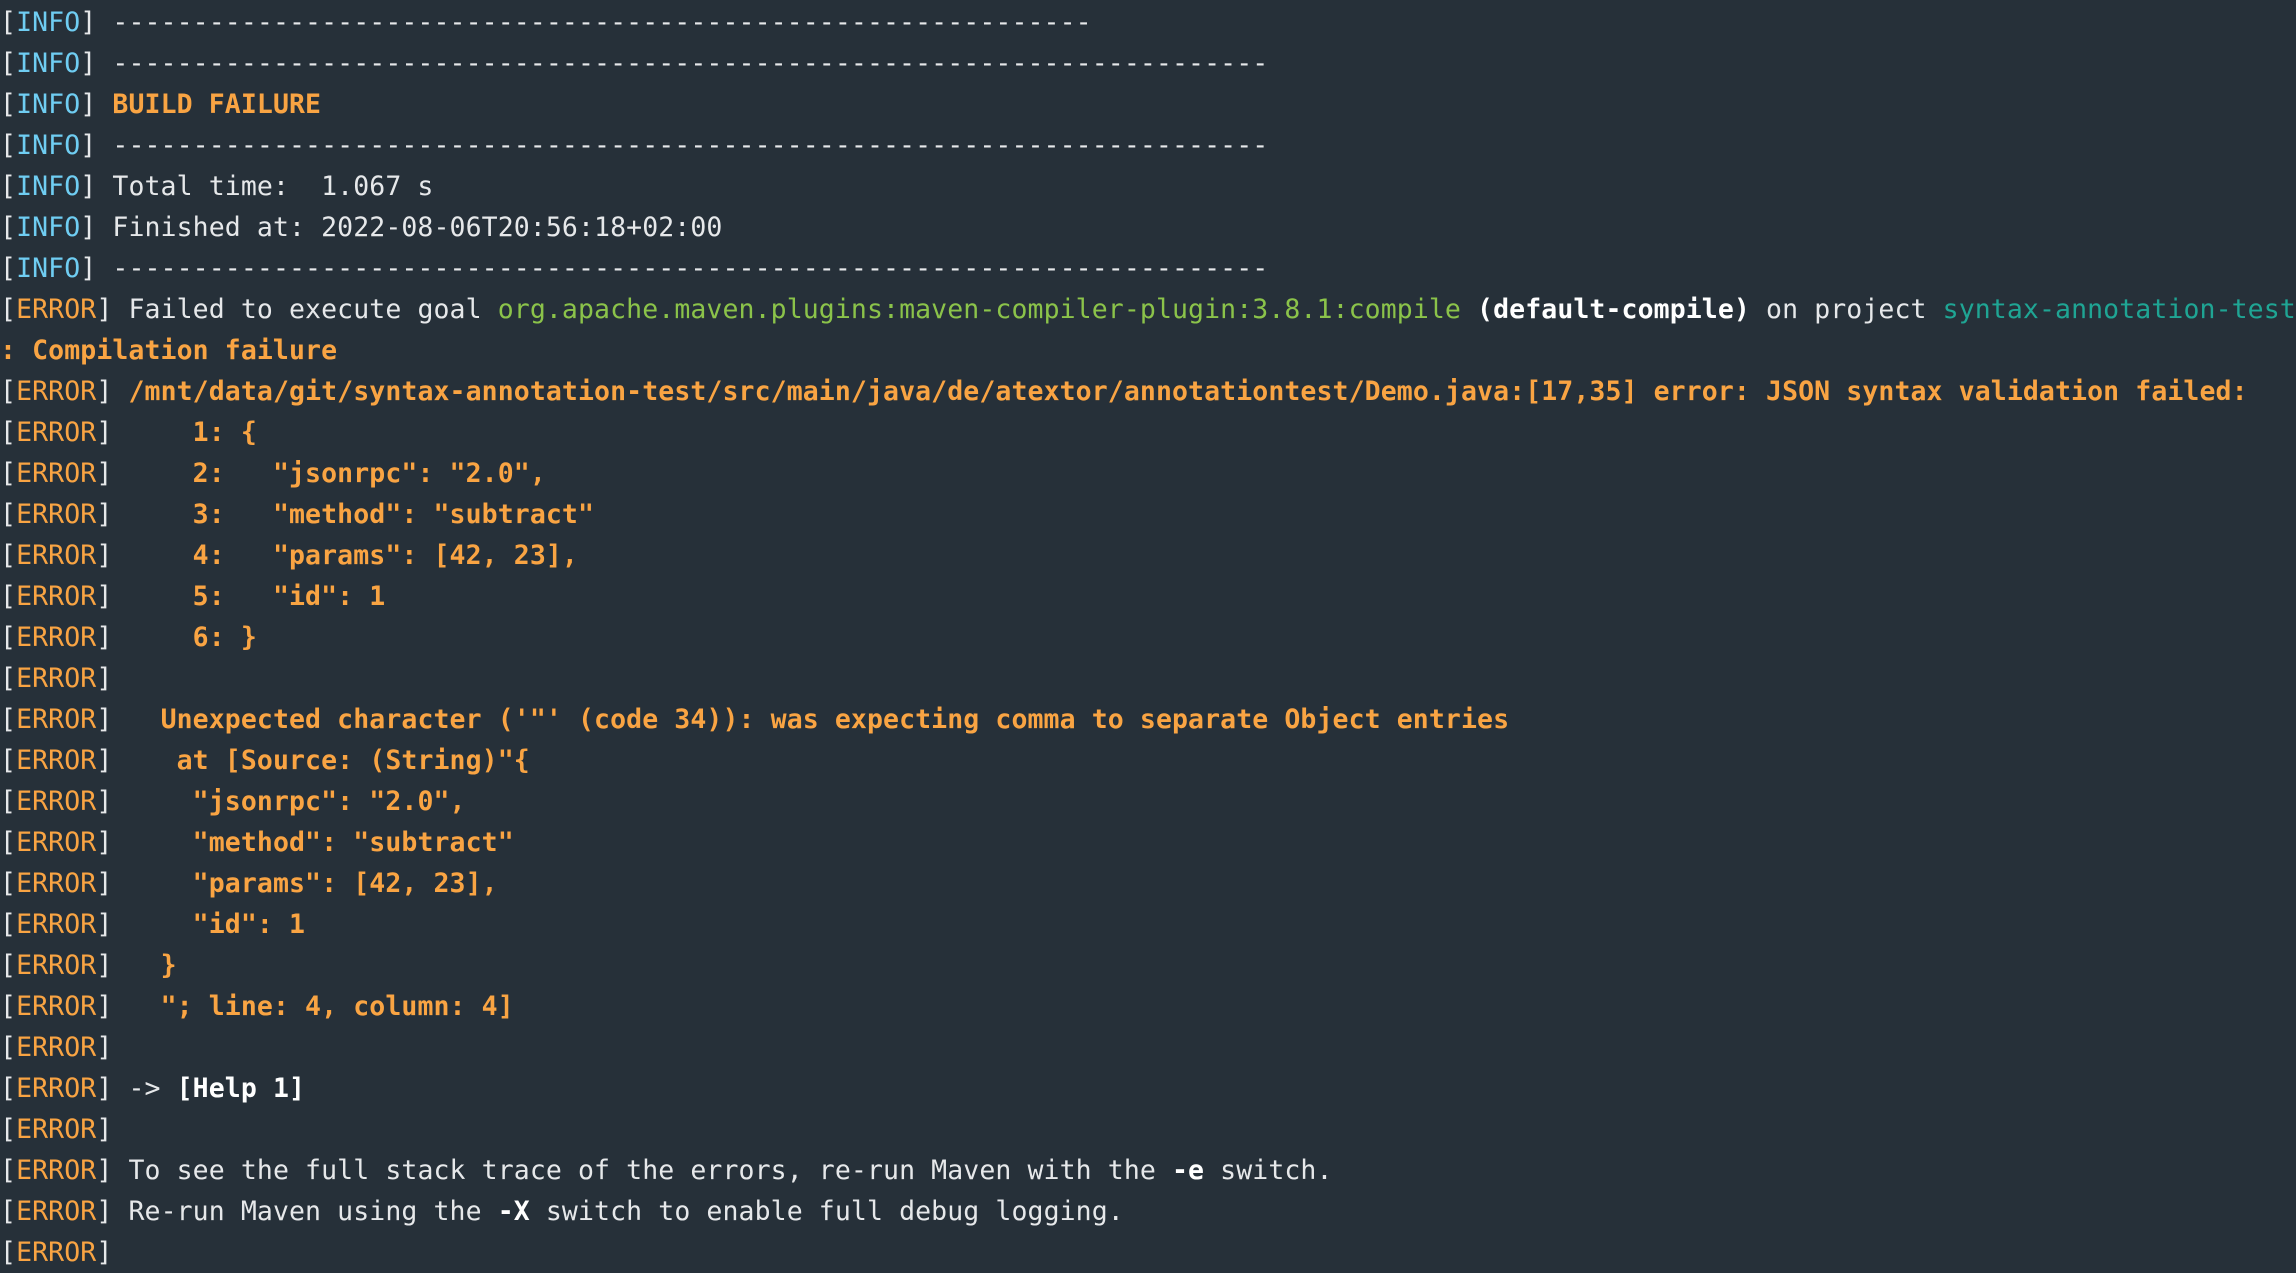 The height and width of the screenshot is (1273, 2296). What do you see at coordinates (184, 432) in the screenshot?
I see `log-text: 1: {` at bounding box center [184, 432].